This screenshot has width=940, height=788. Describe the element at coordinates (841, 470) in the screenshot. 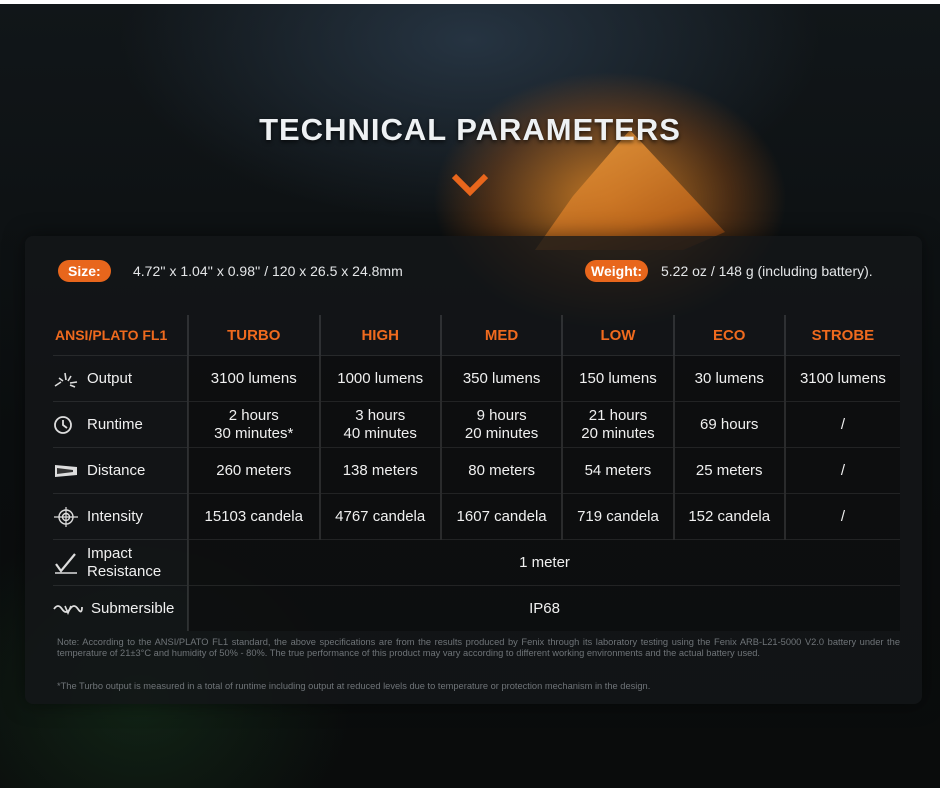

I see `distance-strobe: /` at that location.